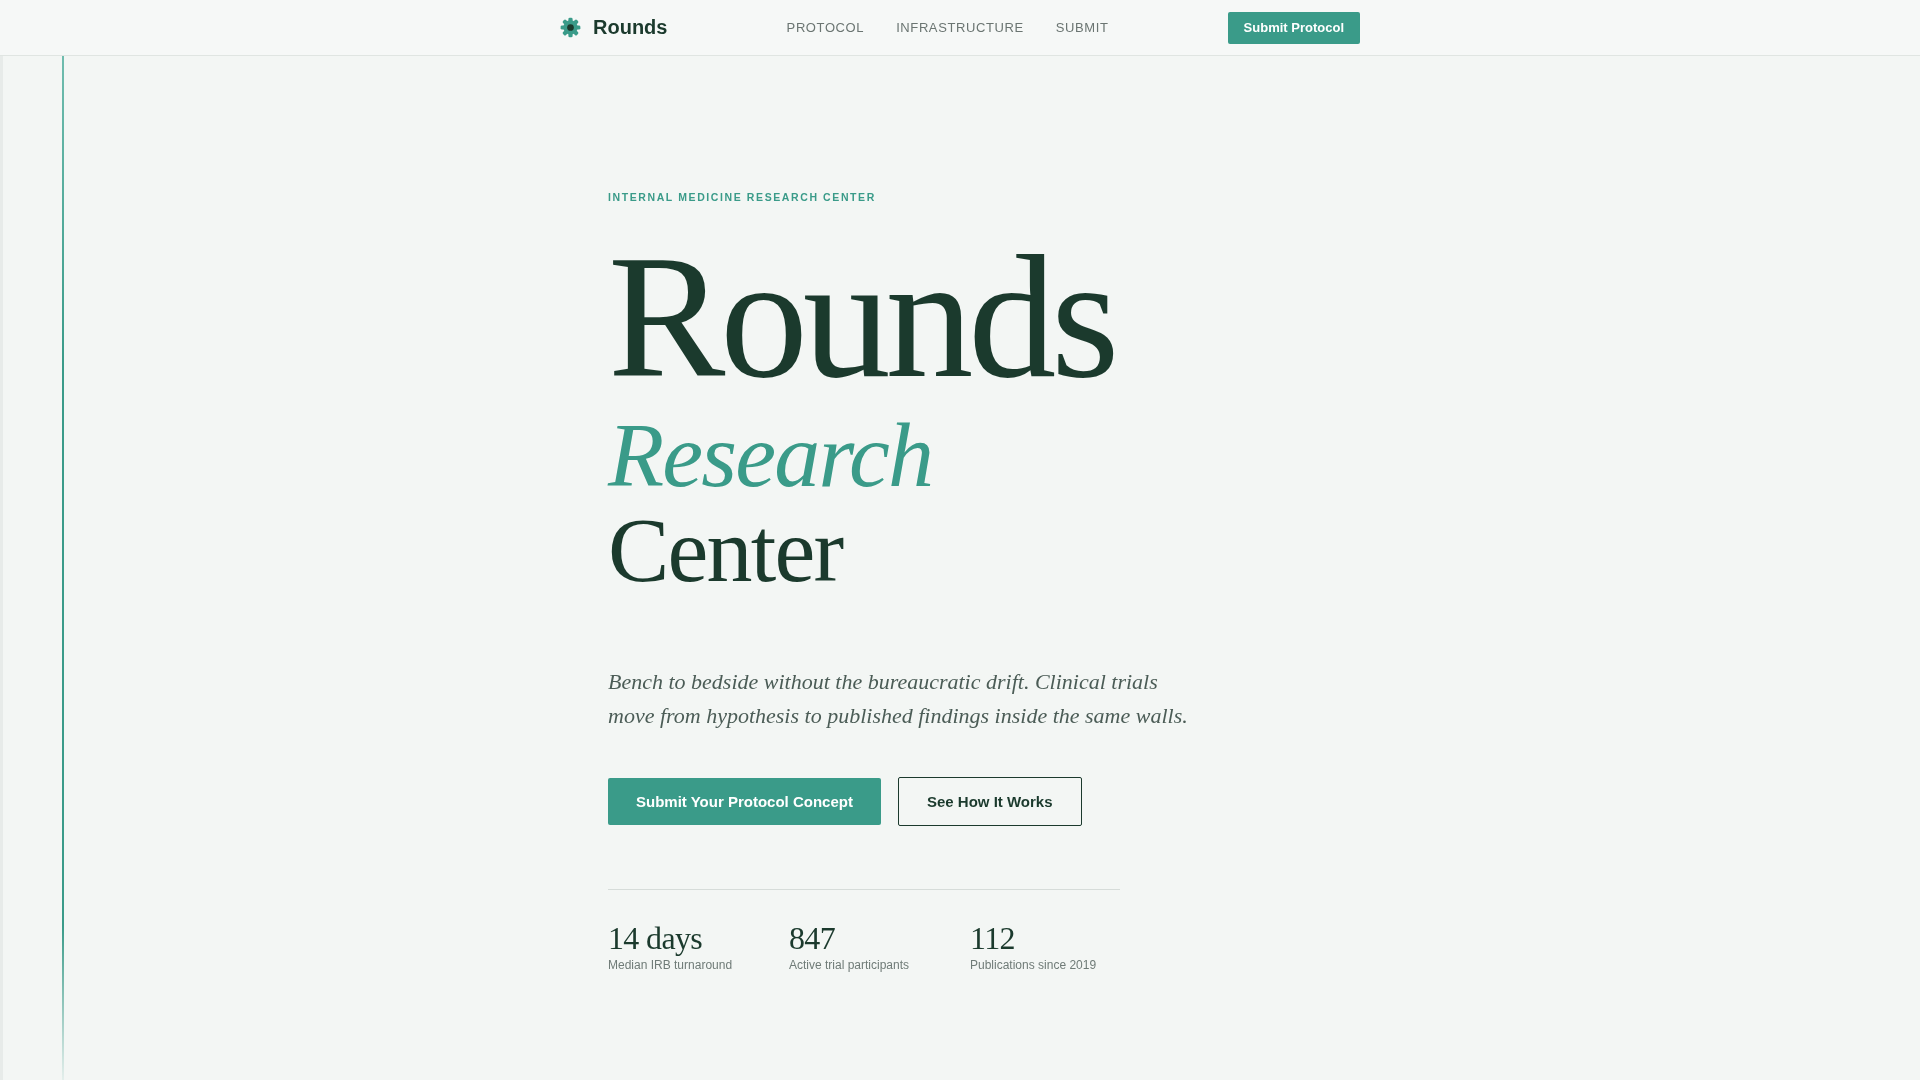 This screenshot has height=1080, width=1920. Describe the element at coordinates (744, 801) in the screenshot. I see `primary-button: Submit Your Protocol Concept` at that location.